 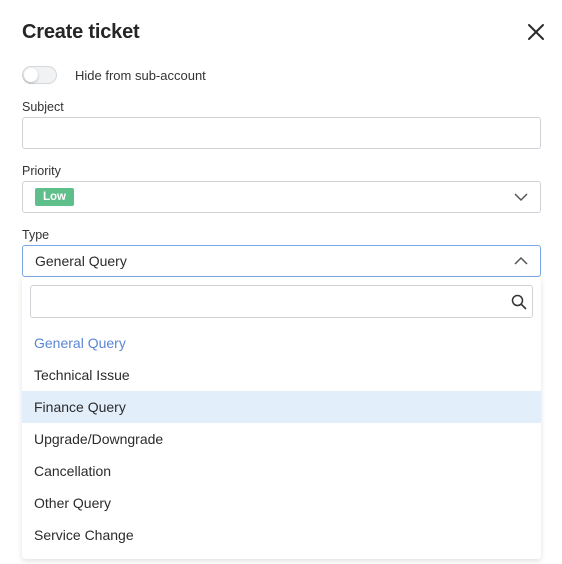 I want to click on toggle-label: Hide from sub-account, so click(x=140, y=75).